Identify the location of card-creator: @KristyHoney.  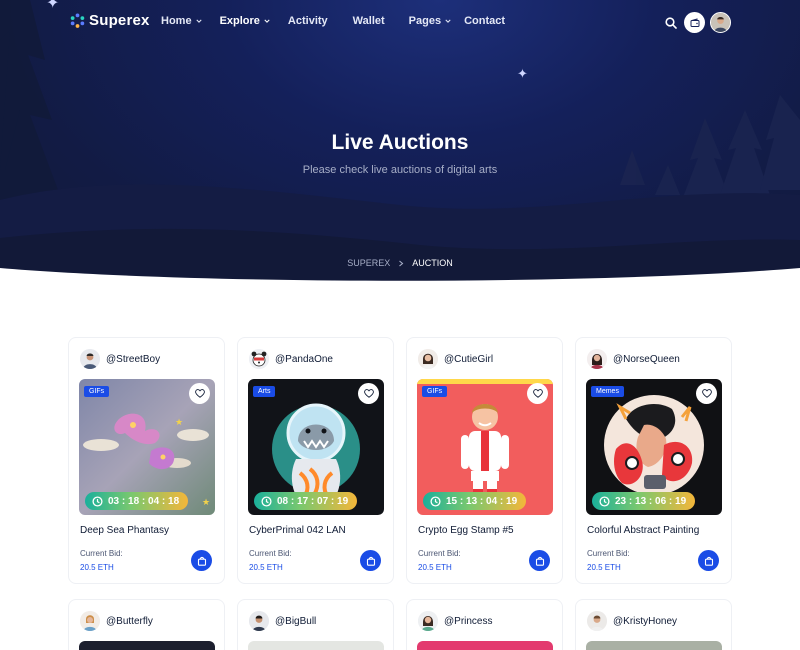
(632, 621).